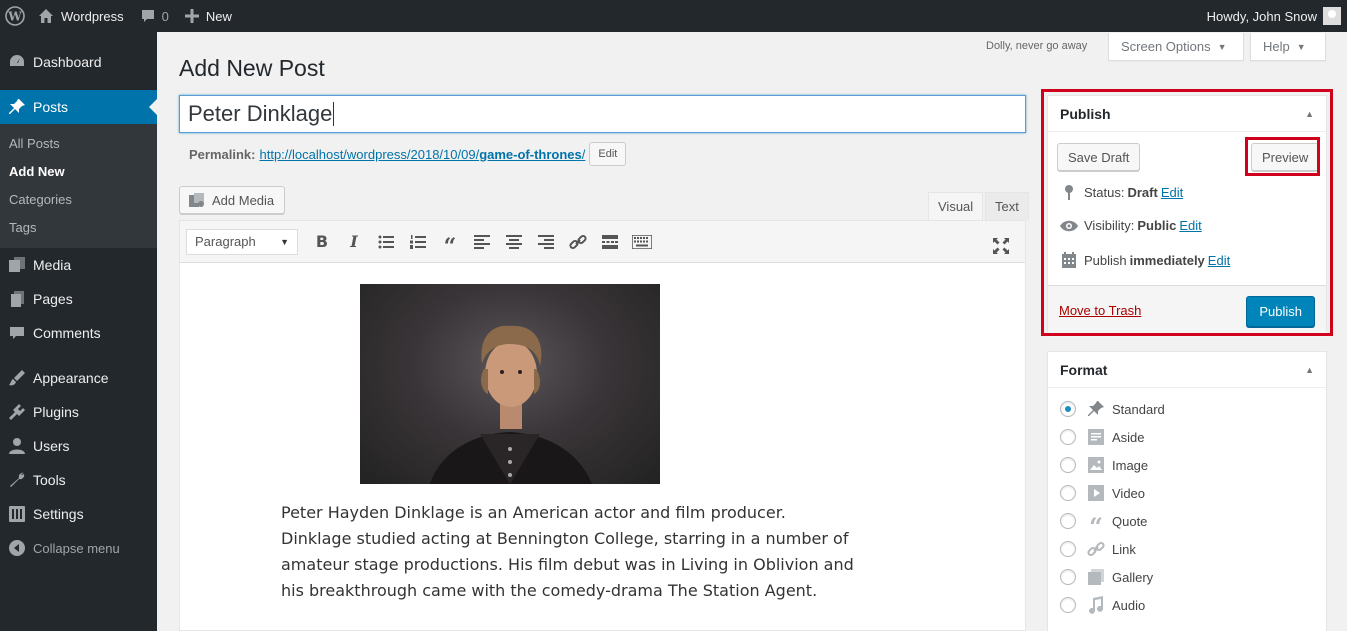 This screenshot has height=631, width=1347. What do you see at coordinates (1104, 465) in the screenshot?
I see `format-option-image: Image` at bounding box center [1104, 465].